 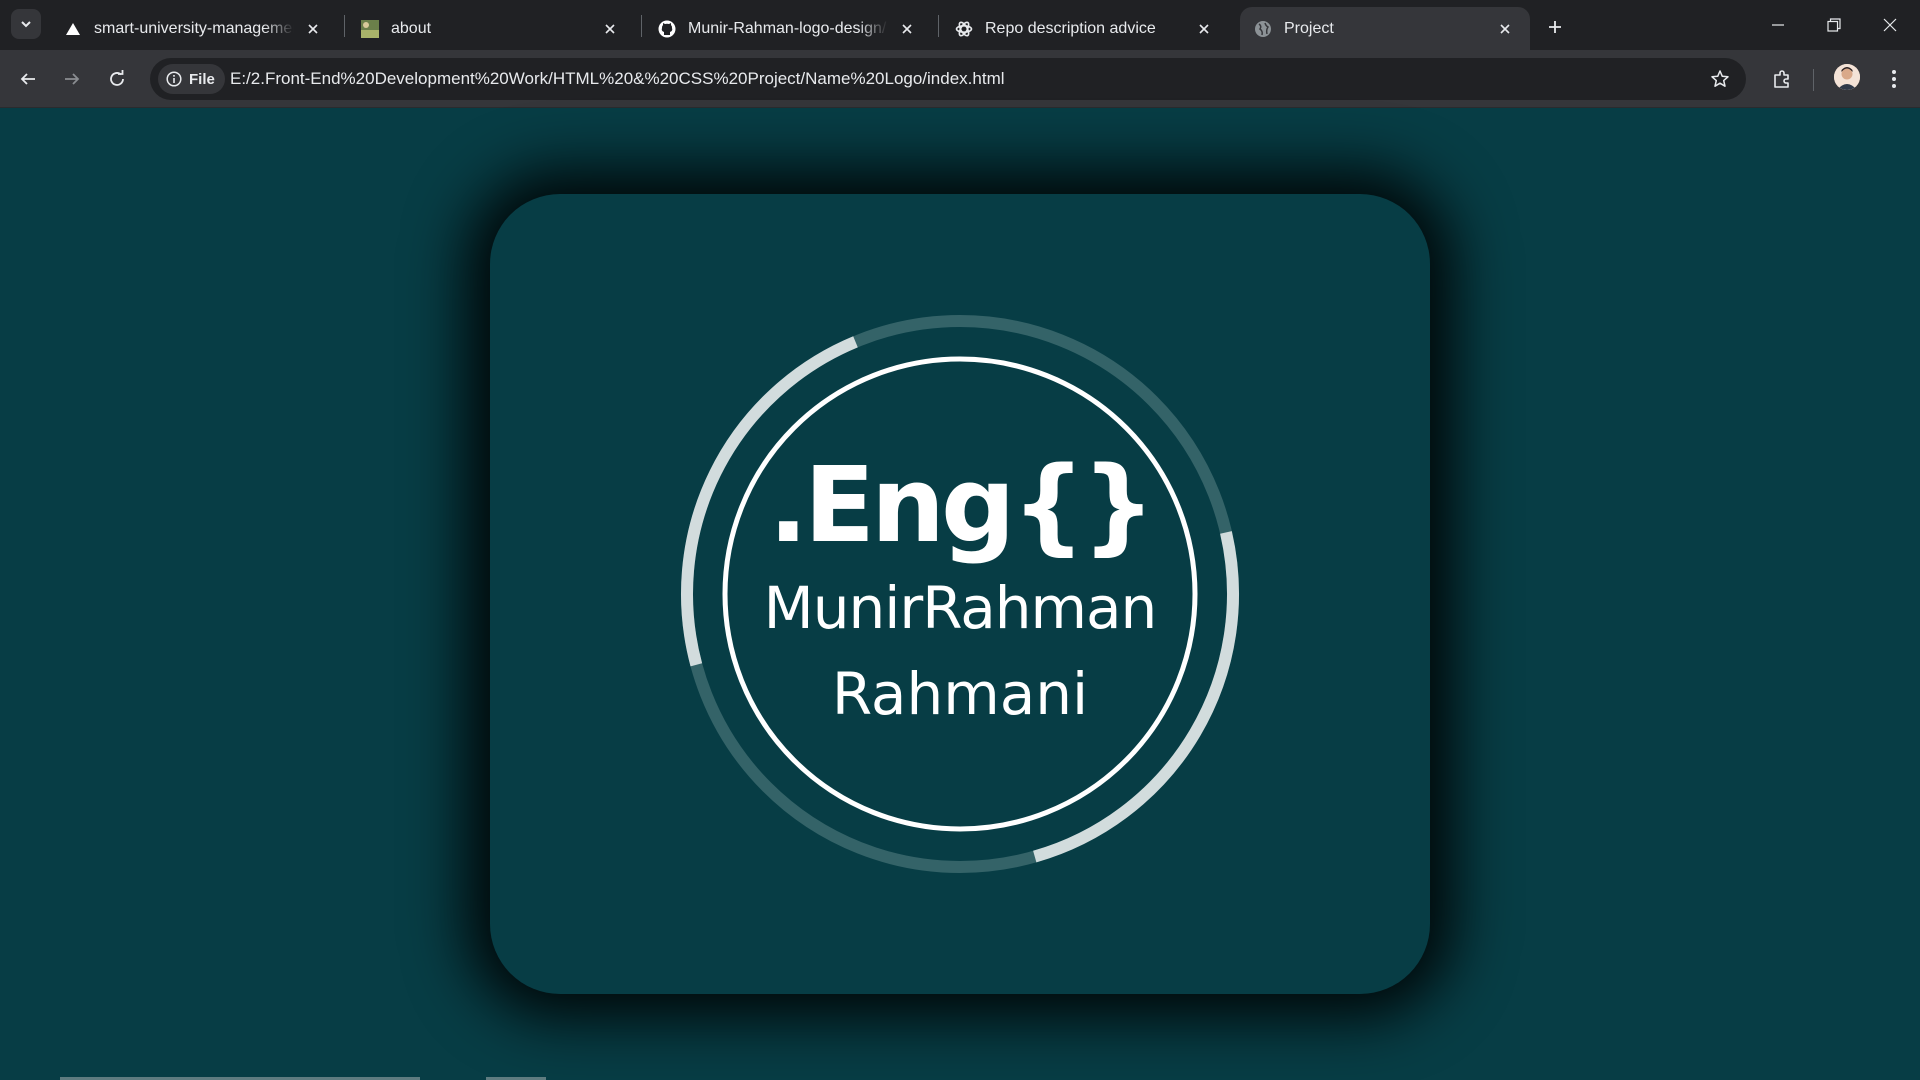 What do you see at coordinates (1813, 80) in the screenshot?
I see `toolbar-divider` at bounding box center [1813, 80].